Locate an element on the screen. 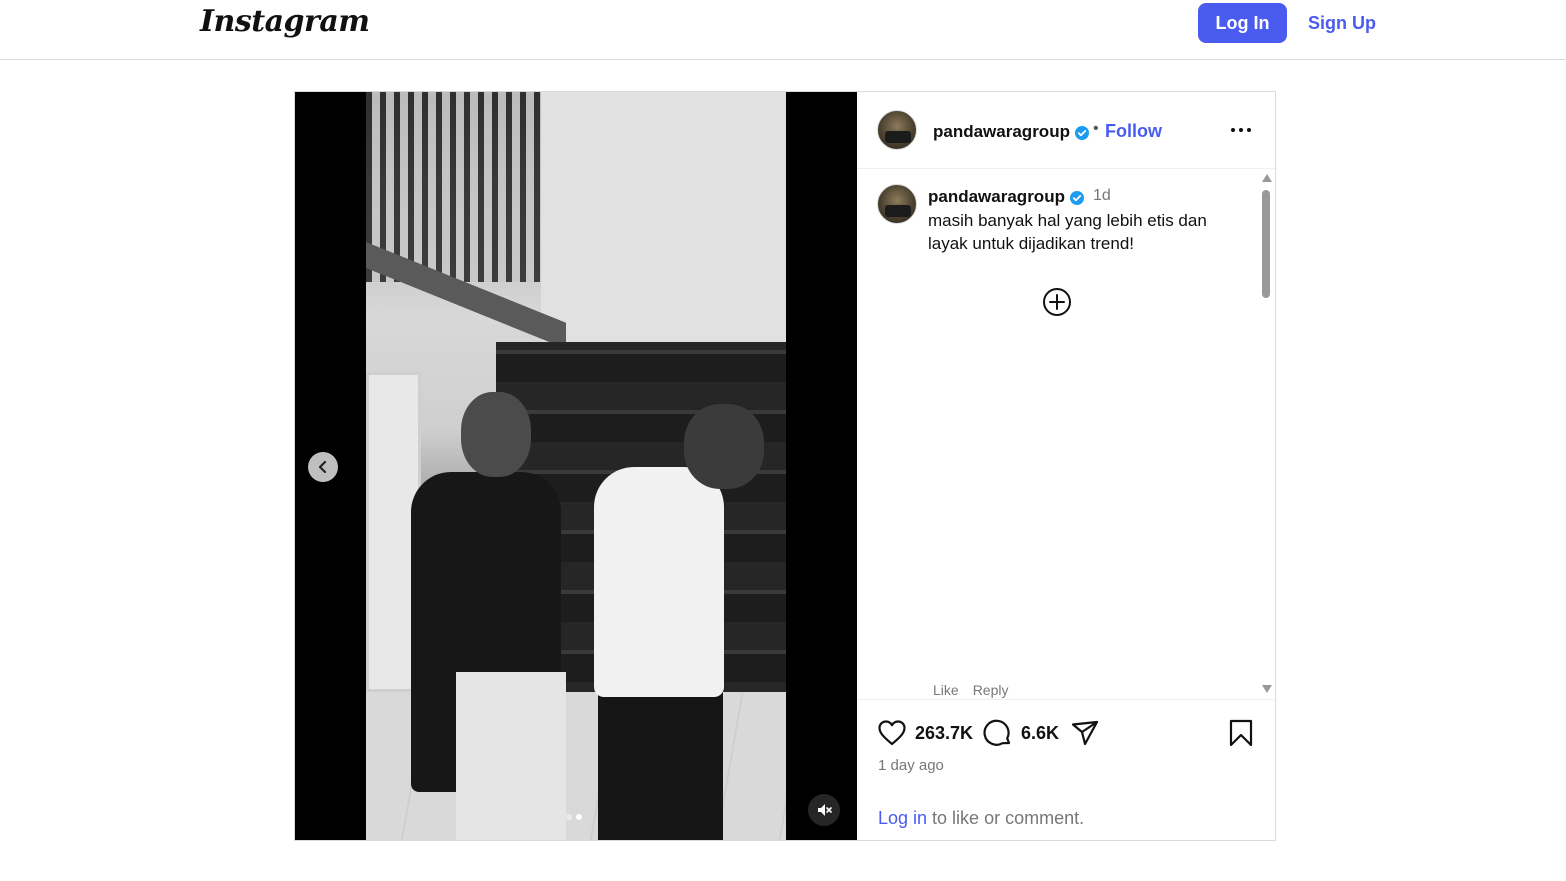 The image size is (1566, 881). caption-username-text: pandawaragroup is located at coordinates (996, 196).